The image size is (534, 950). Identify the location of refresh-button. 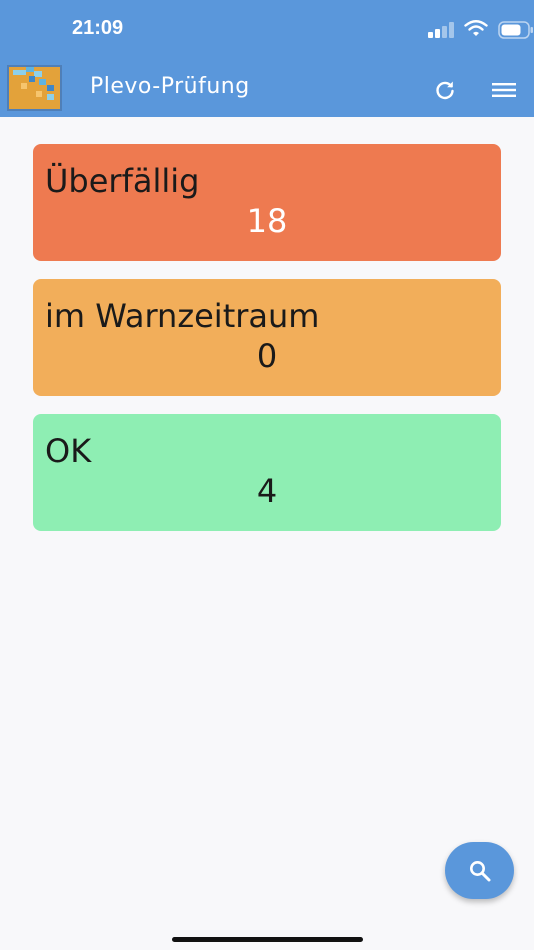
(445, 90).